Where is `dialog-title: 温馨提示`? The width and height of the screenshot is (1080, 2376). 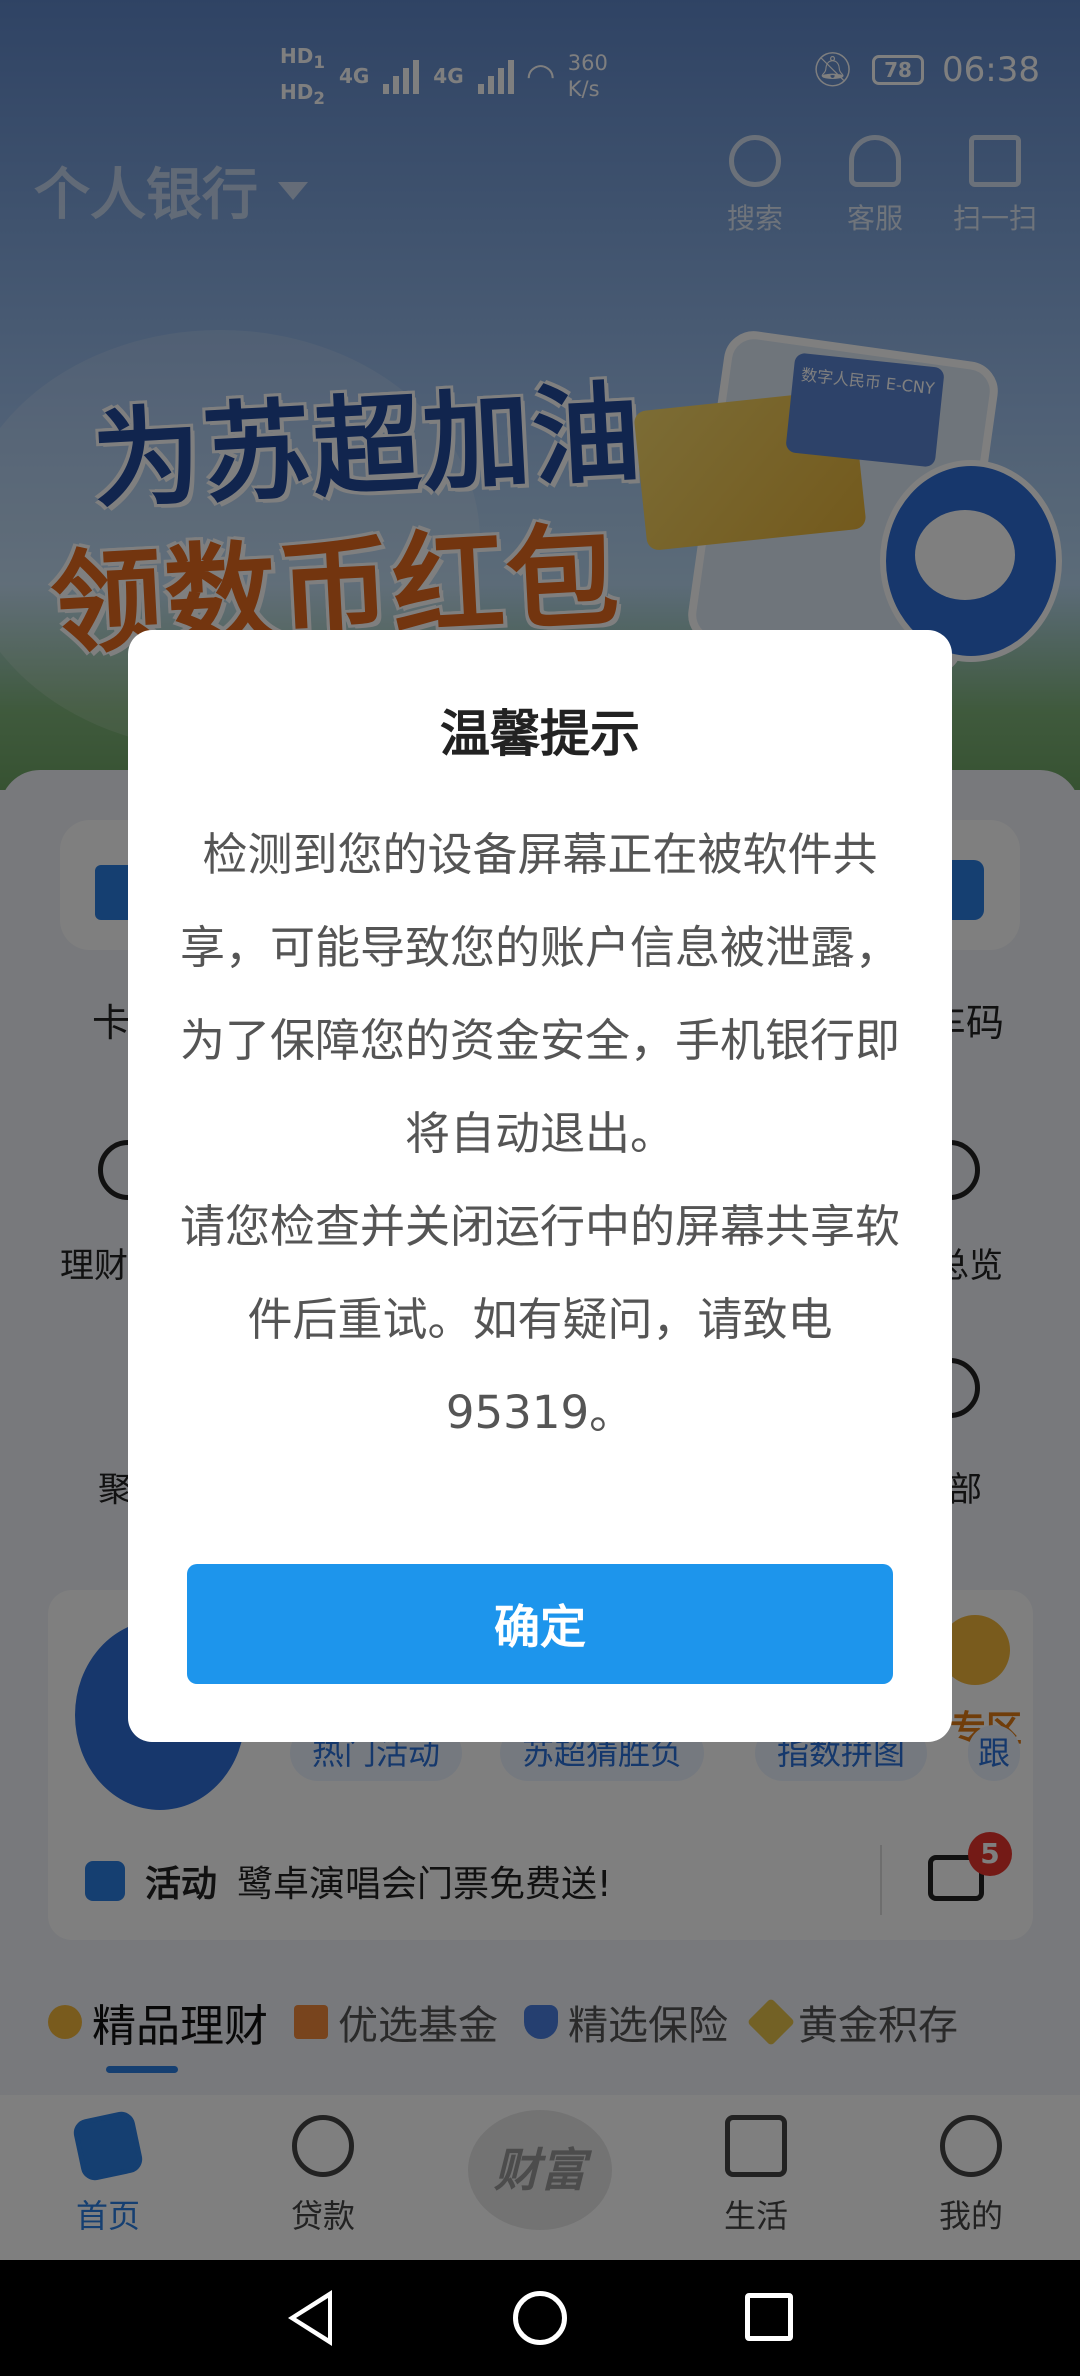 dialog-title: 温馨提示 is located at coordinates (540, 734).